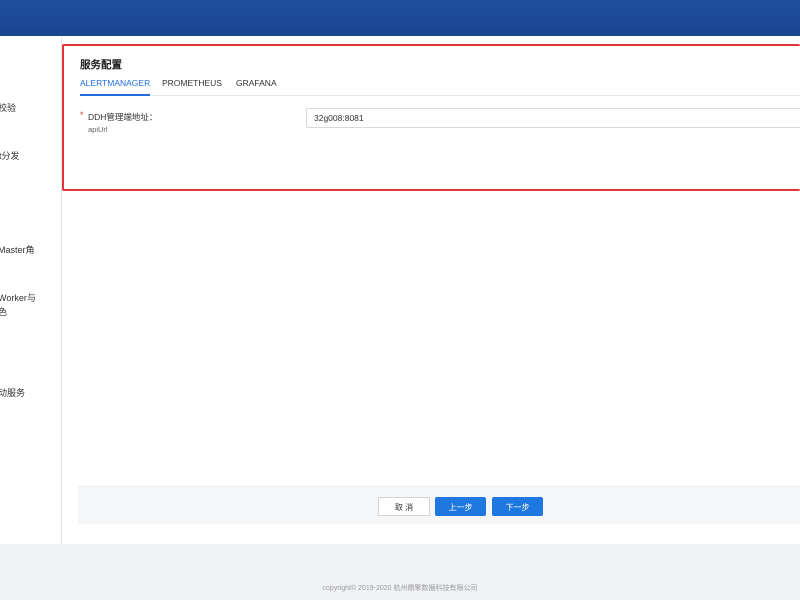  Describe the element at coordinates (400, 18) in the screenshot. I see `top-navigation-bar` at that location.